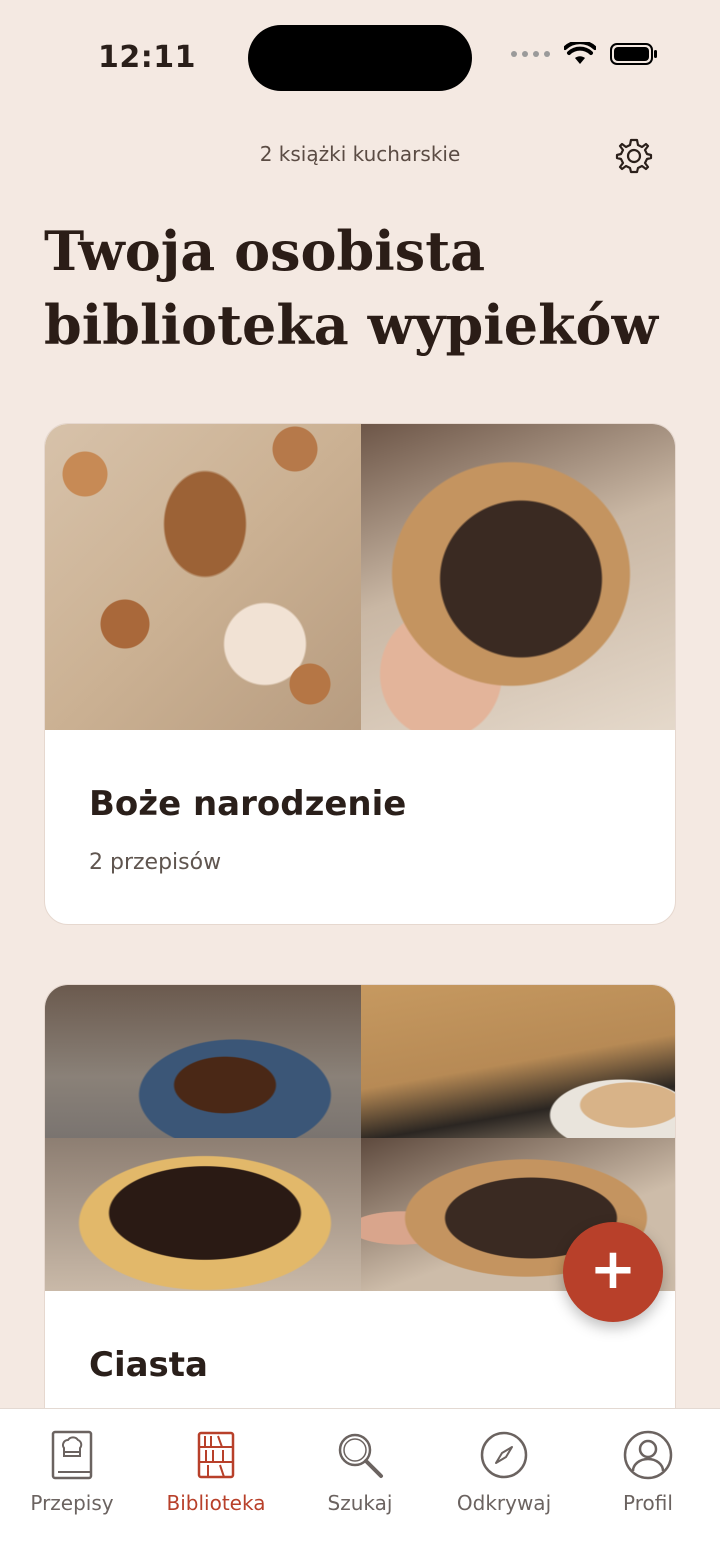 The height and width of the screenshot is (1565, 720). Describe the element at coordinates (633, 54) in the screenshot. I see `battery-icon` at that location.